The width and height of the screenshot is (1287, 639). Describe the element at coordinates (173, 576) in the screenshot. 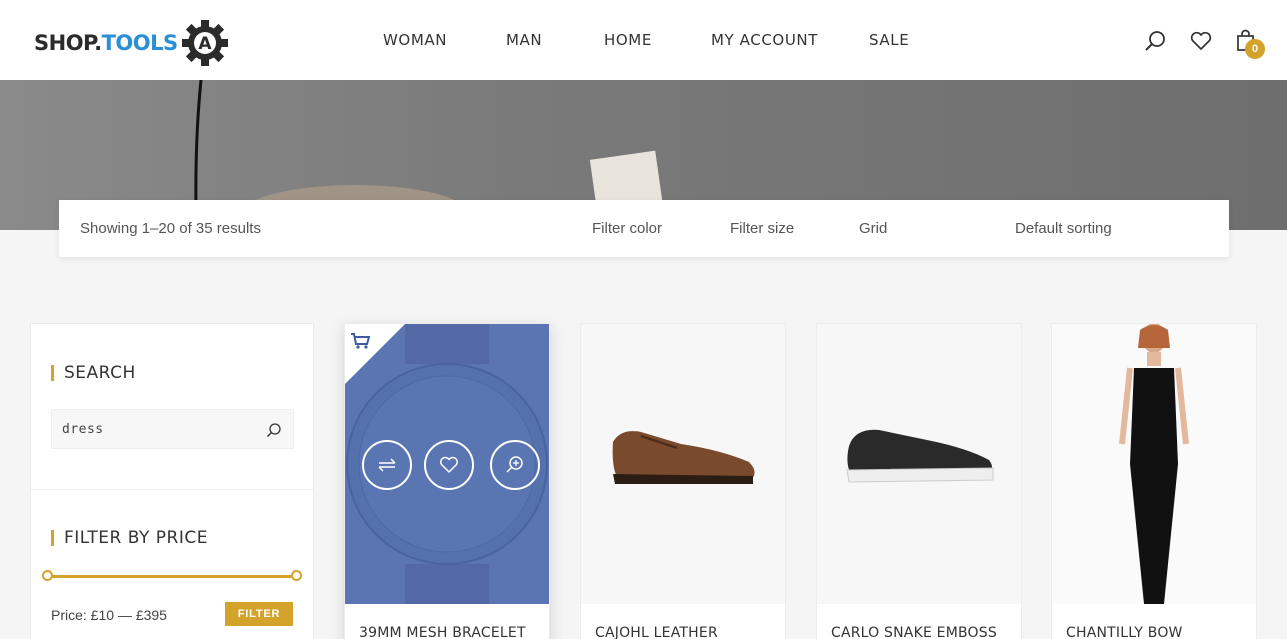

I see `price-slider-track` at that location.